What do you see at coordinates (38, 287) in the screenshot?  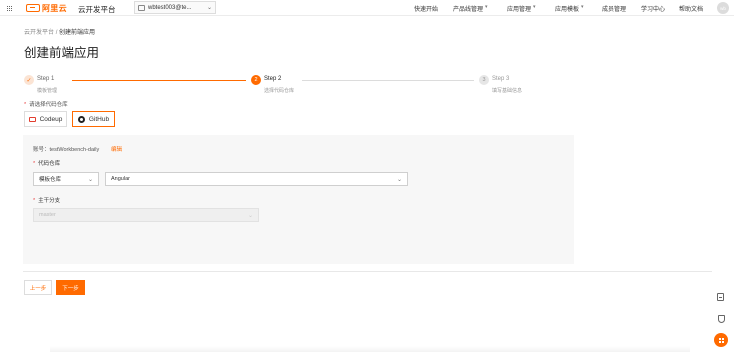 I see `prev-step-button: 上一步` at bounding box center [38, 287].